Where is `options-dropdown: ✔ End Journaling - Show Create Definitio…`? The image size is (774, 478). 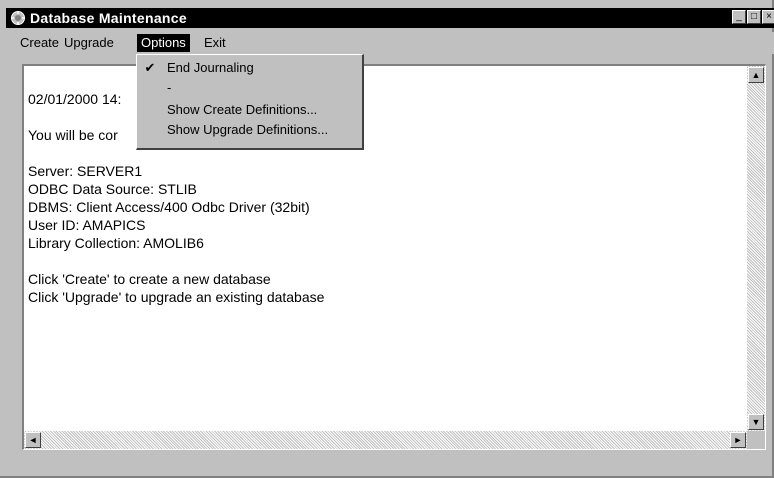 options-dropdown: ✔ End Journaling - Show Create Definitio… is located at coordinates (250, 102).